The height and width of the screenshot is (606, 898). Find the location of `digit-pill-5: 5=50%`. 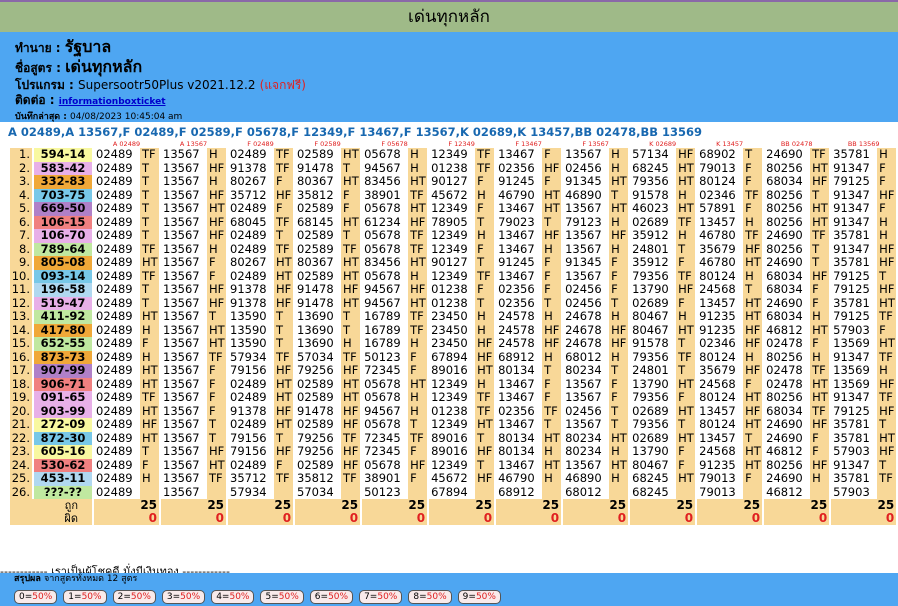

digit-pill-5: 5=50% is located at coordinates (282, 597).